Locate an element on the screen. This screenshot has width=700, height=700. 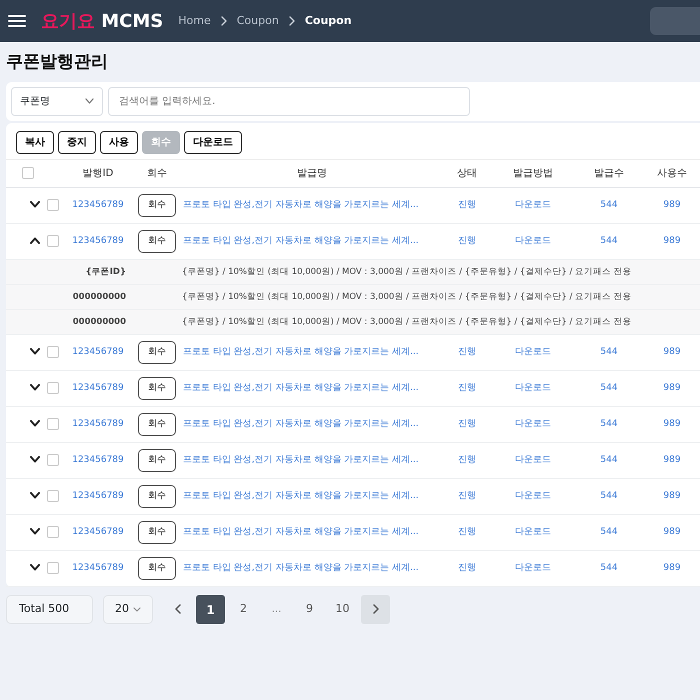
next-page-button is located at coordinates (375, 609).